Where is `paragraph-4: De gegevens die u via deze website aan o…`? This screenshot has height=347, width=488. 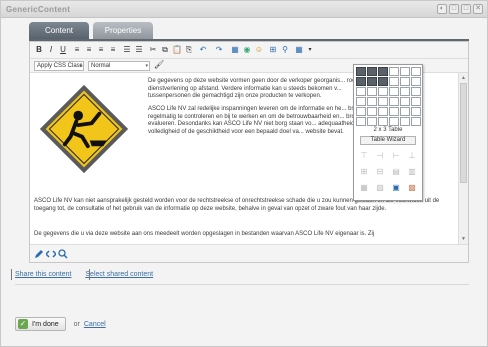 paragraph-4: De gegevens die u via deze website aan o… is located at coordinates (204, 234).